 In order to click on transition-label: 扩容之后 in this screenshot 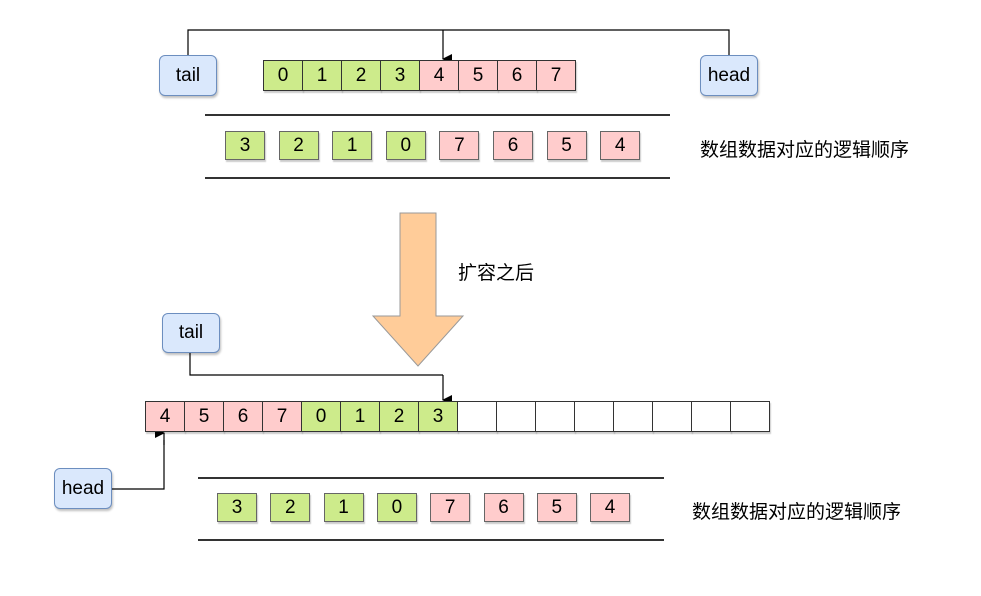, I will do `click(496, 273)`.